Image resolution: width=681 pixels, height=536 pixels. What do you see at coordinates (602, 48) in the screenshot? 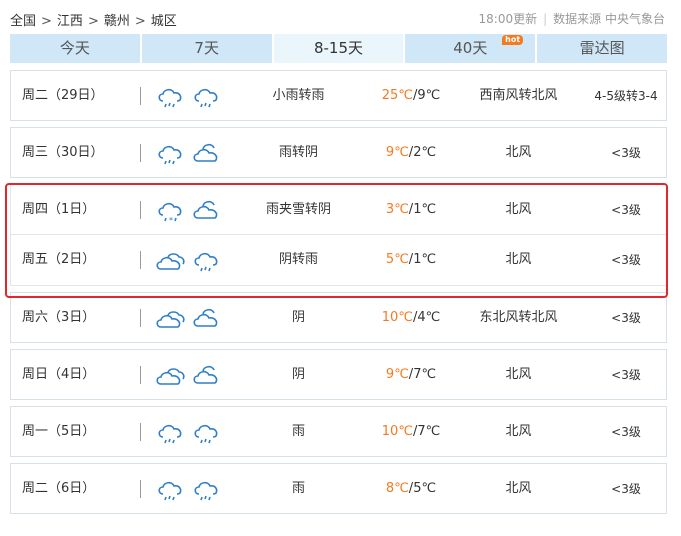
I see `tab-radar: 雷达图` at bounding box center [602, 48].